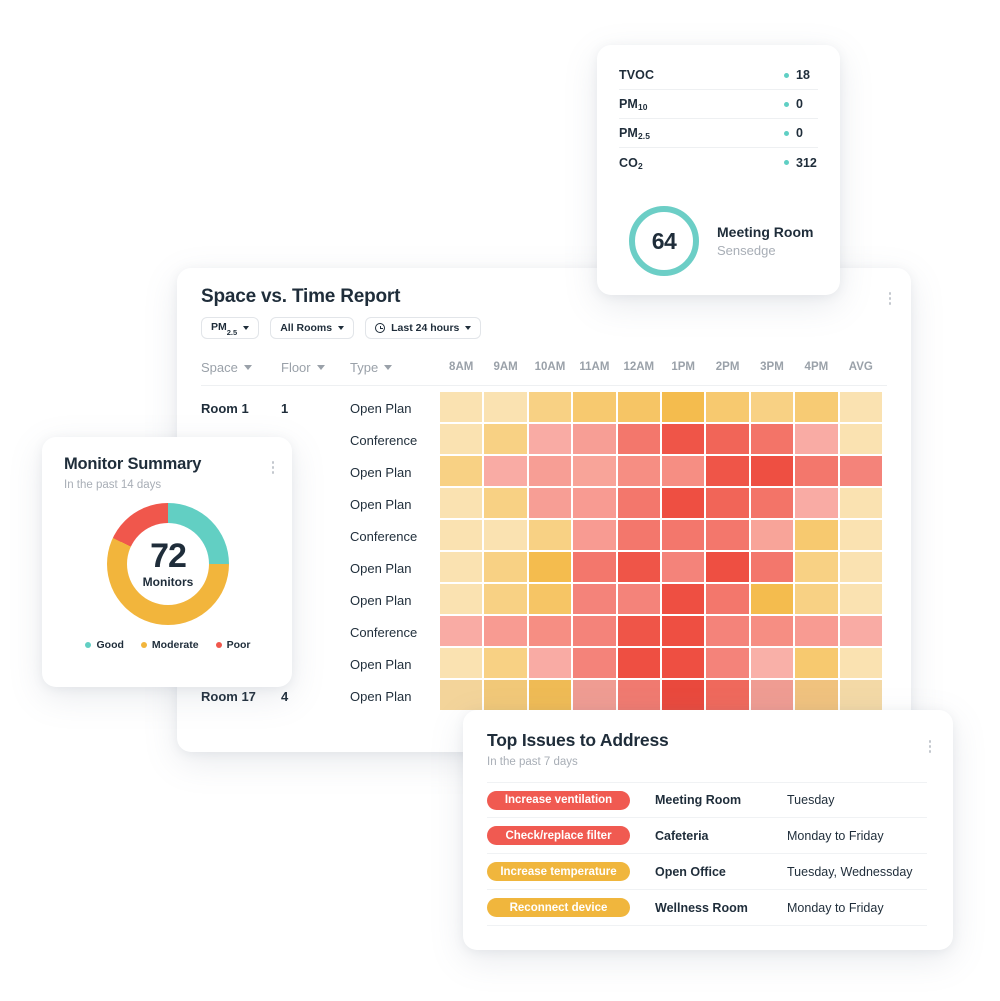 The height and width of the screenshot is (1001, 1000). I want to click on filter-pill-pm: PM2.5, so click(230, 328).